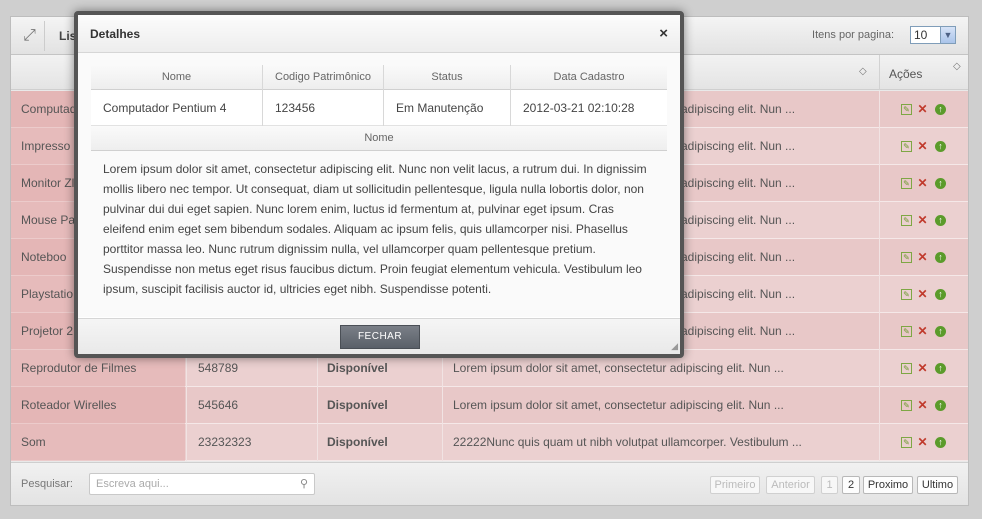 This screenshot has width=982, height=519. I want to click on row-name: Roteador Wirelles, so click(98, 405).